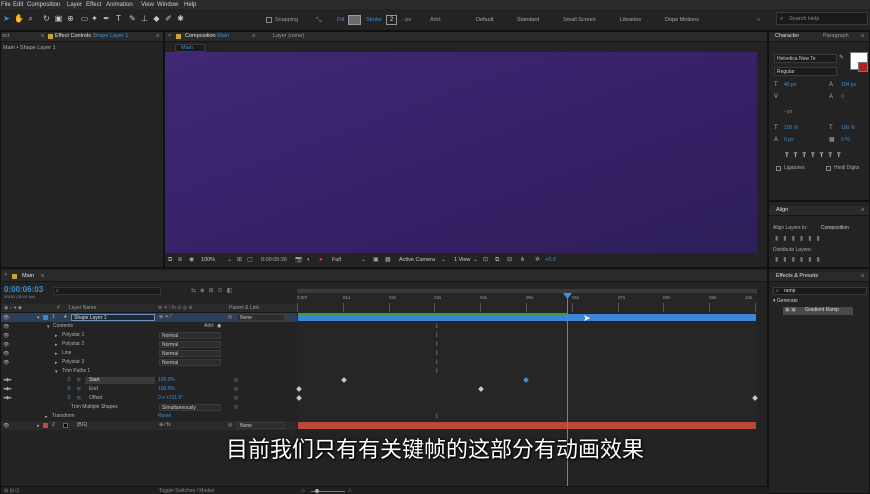  Describe the element at coordinates (579, 20) in the screenshot. I see `workspace-small-screen: Small Screen` at that location.